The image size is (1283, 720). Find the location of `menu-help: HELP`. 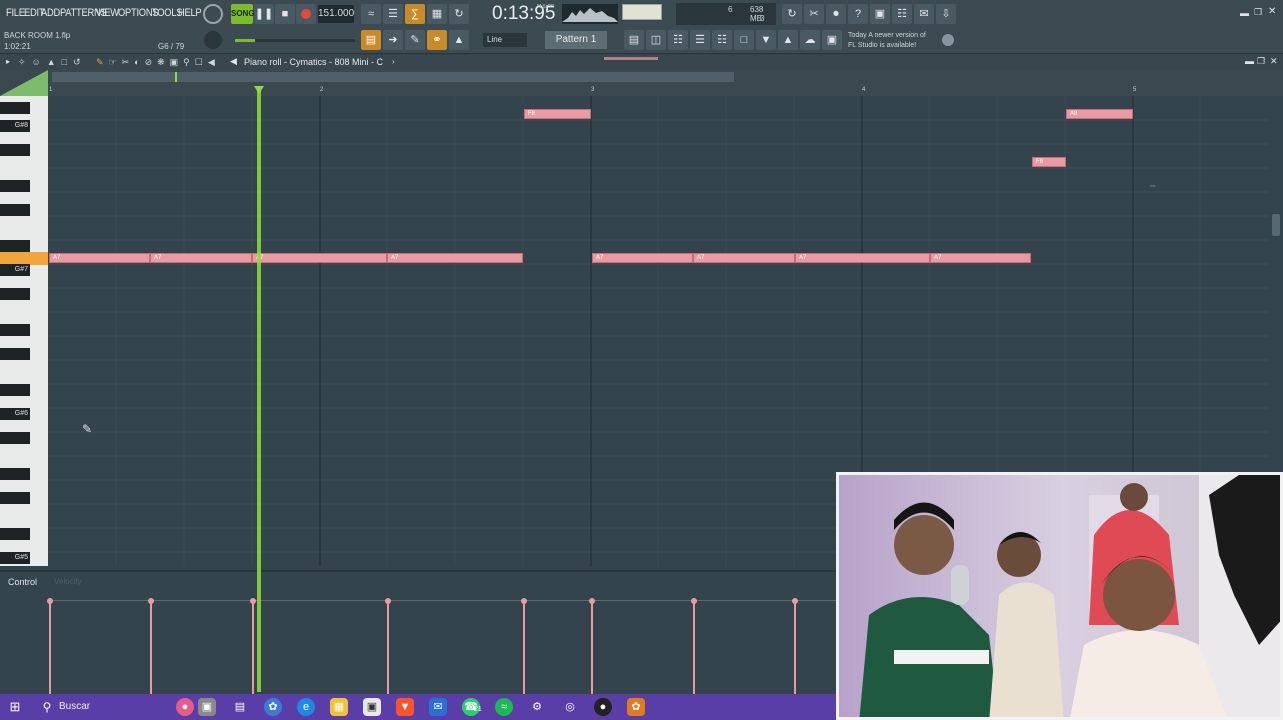

menu-help: HELP is located at coordinates (190, 13).